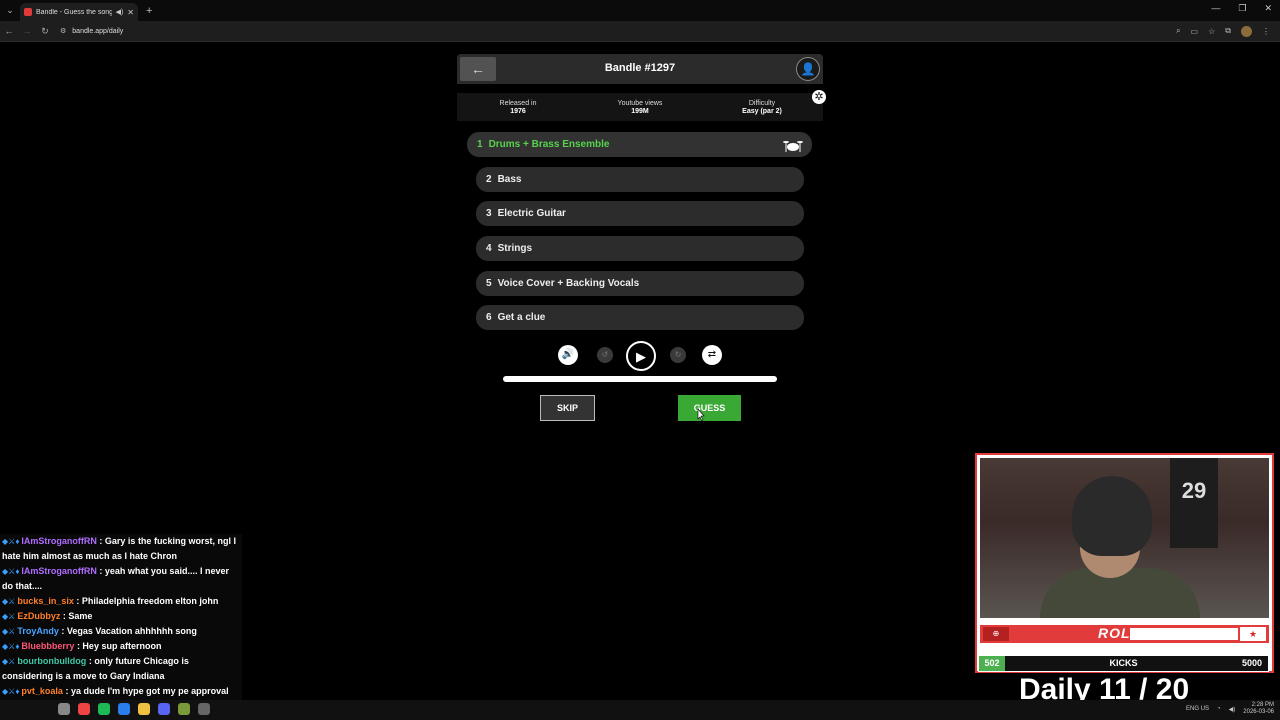  Describe the element at coordinates (1266, 31) in the screenshot. I see `menu-kebab-icon: ⋮` at that location.